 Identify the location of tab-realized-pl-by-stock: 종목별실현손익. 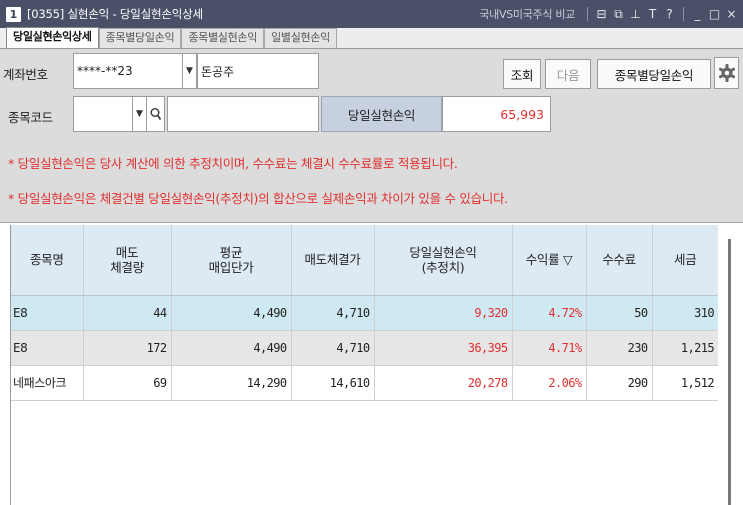
(223, 38).